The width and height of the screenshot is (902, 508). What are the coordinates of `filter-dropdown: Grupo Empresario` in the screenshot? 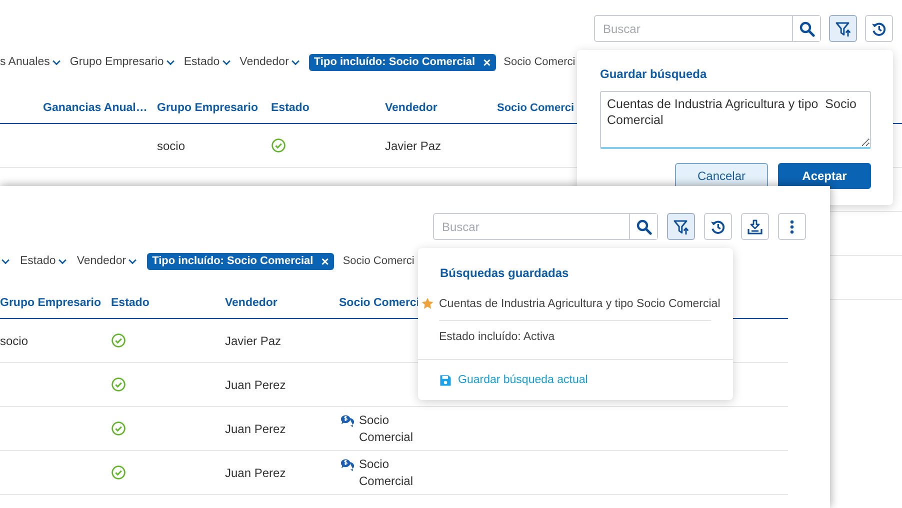 It's located at (123, 62).